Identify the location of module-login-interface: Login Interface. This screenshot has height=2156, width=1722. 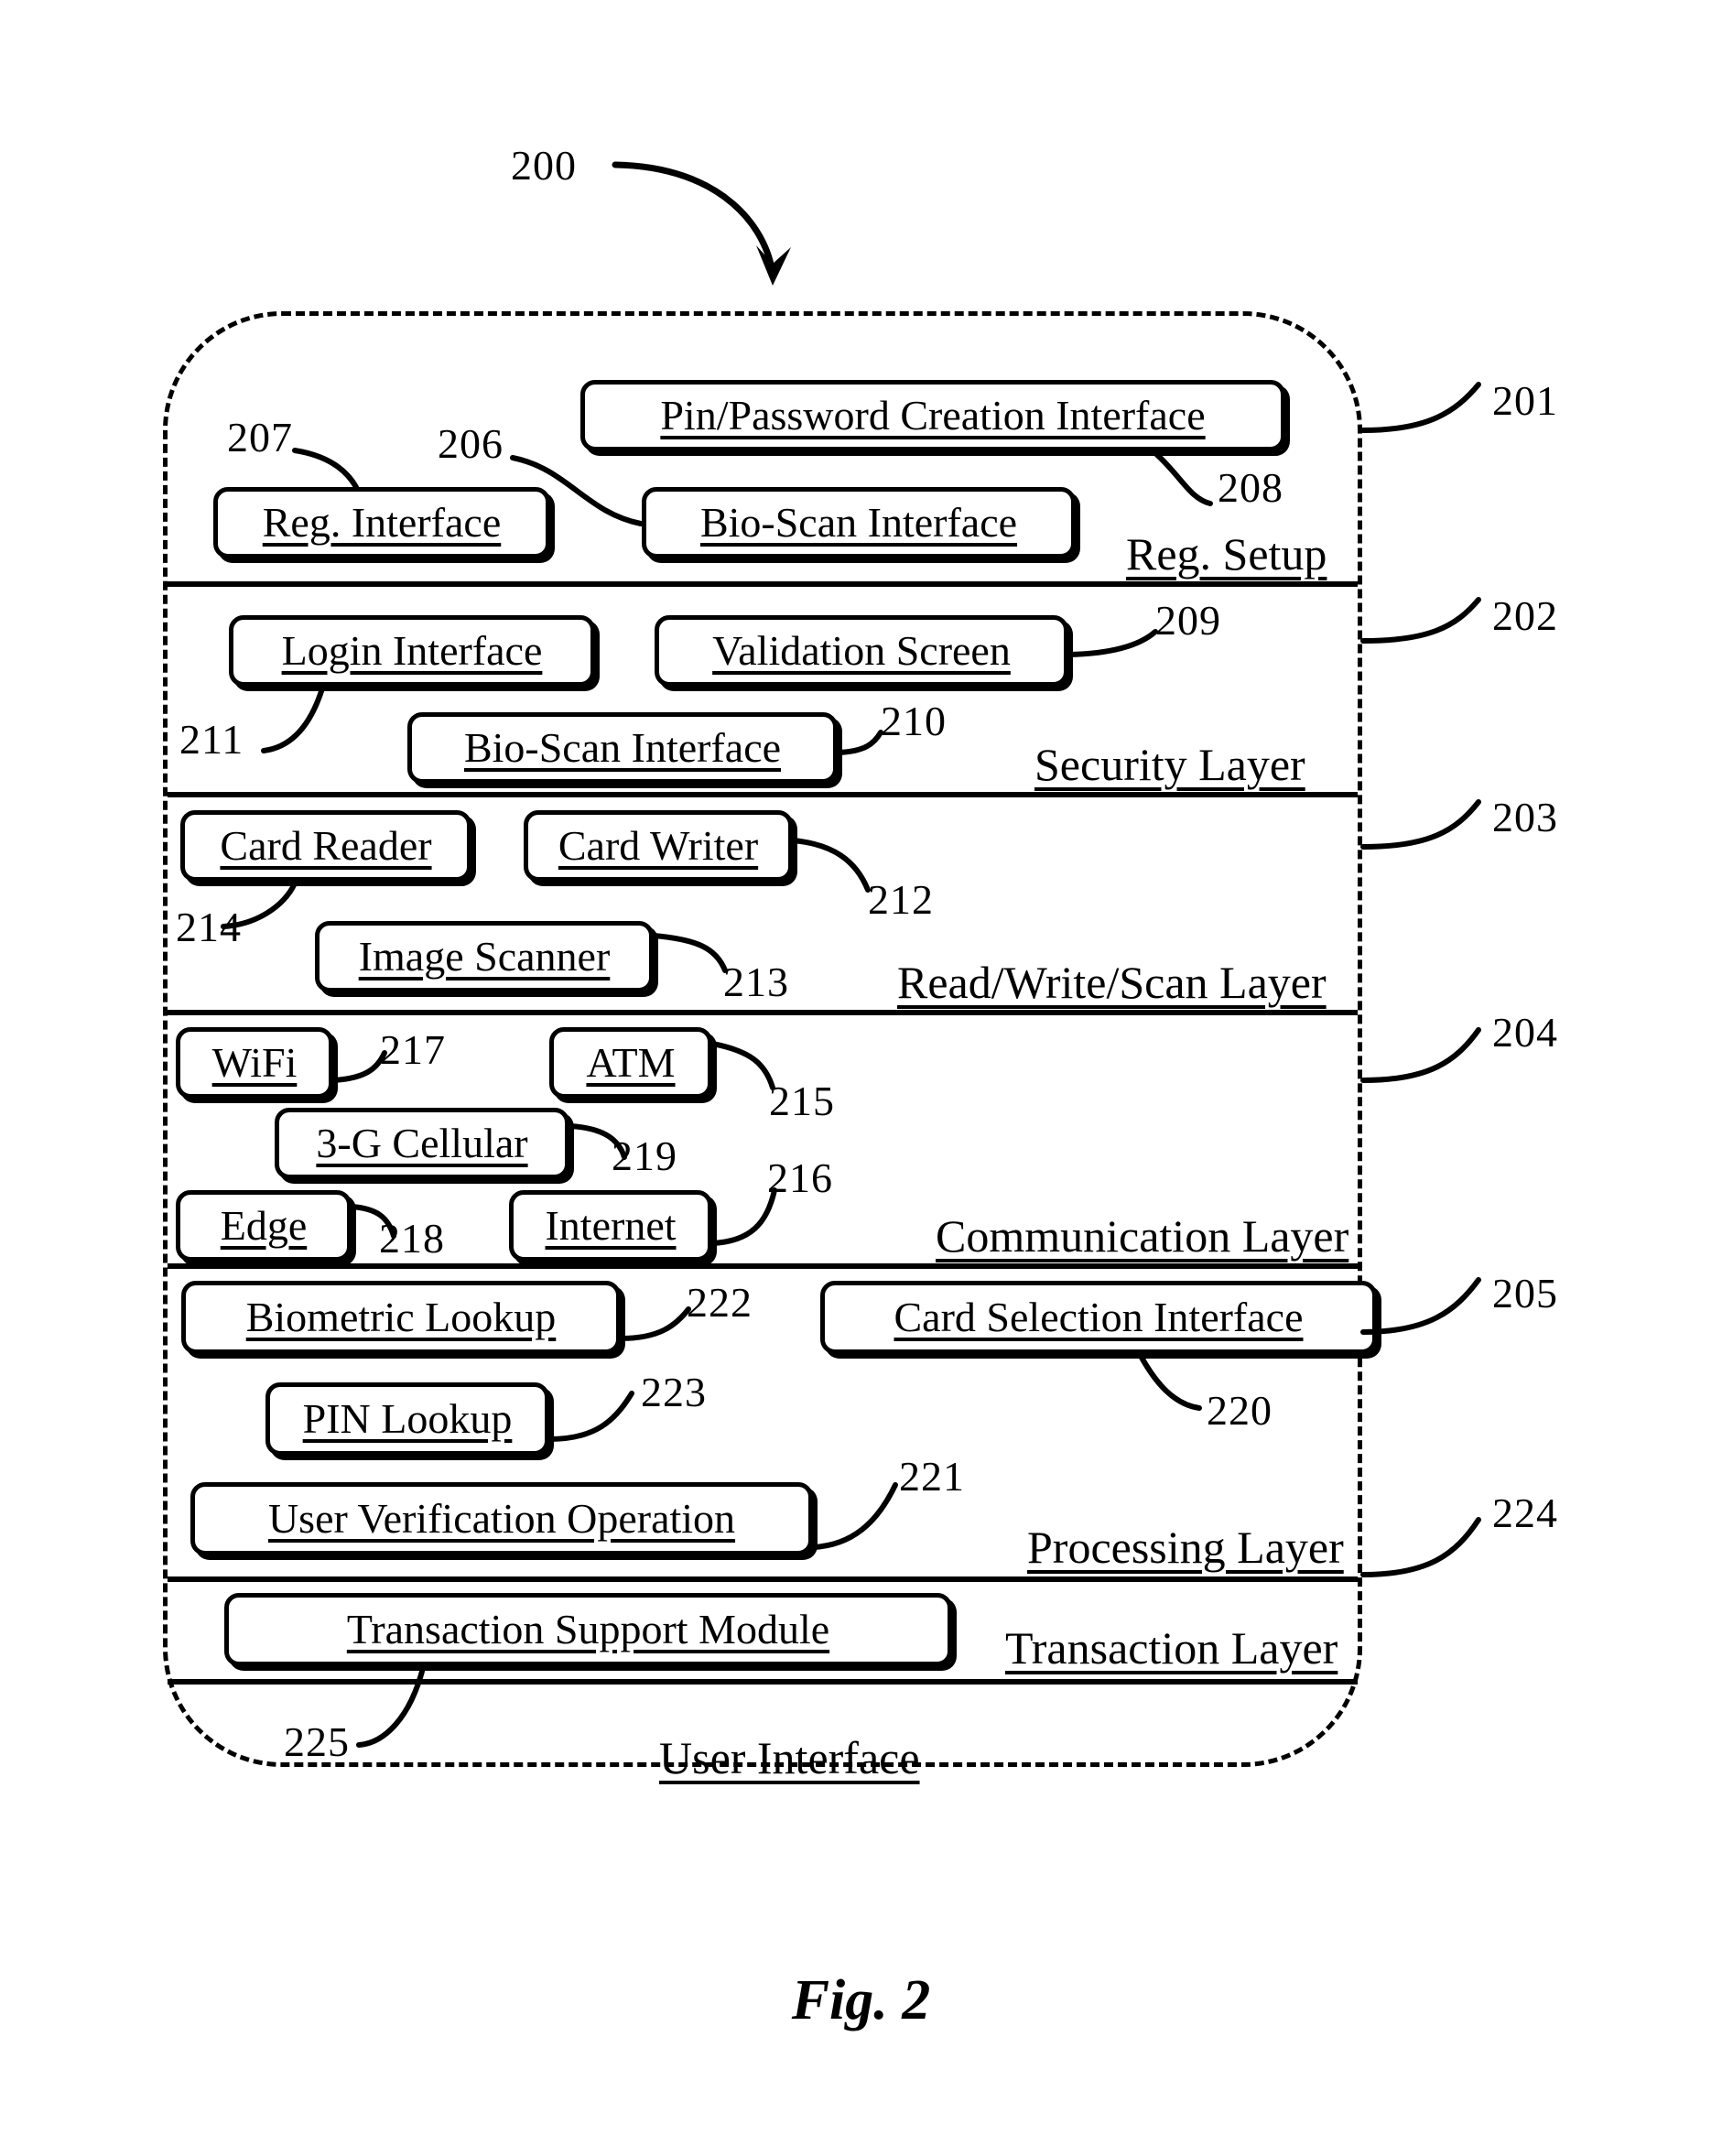
(412, 651).